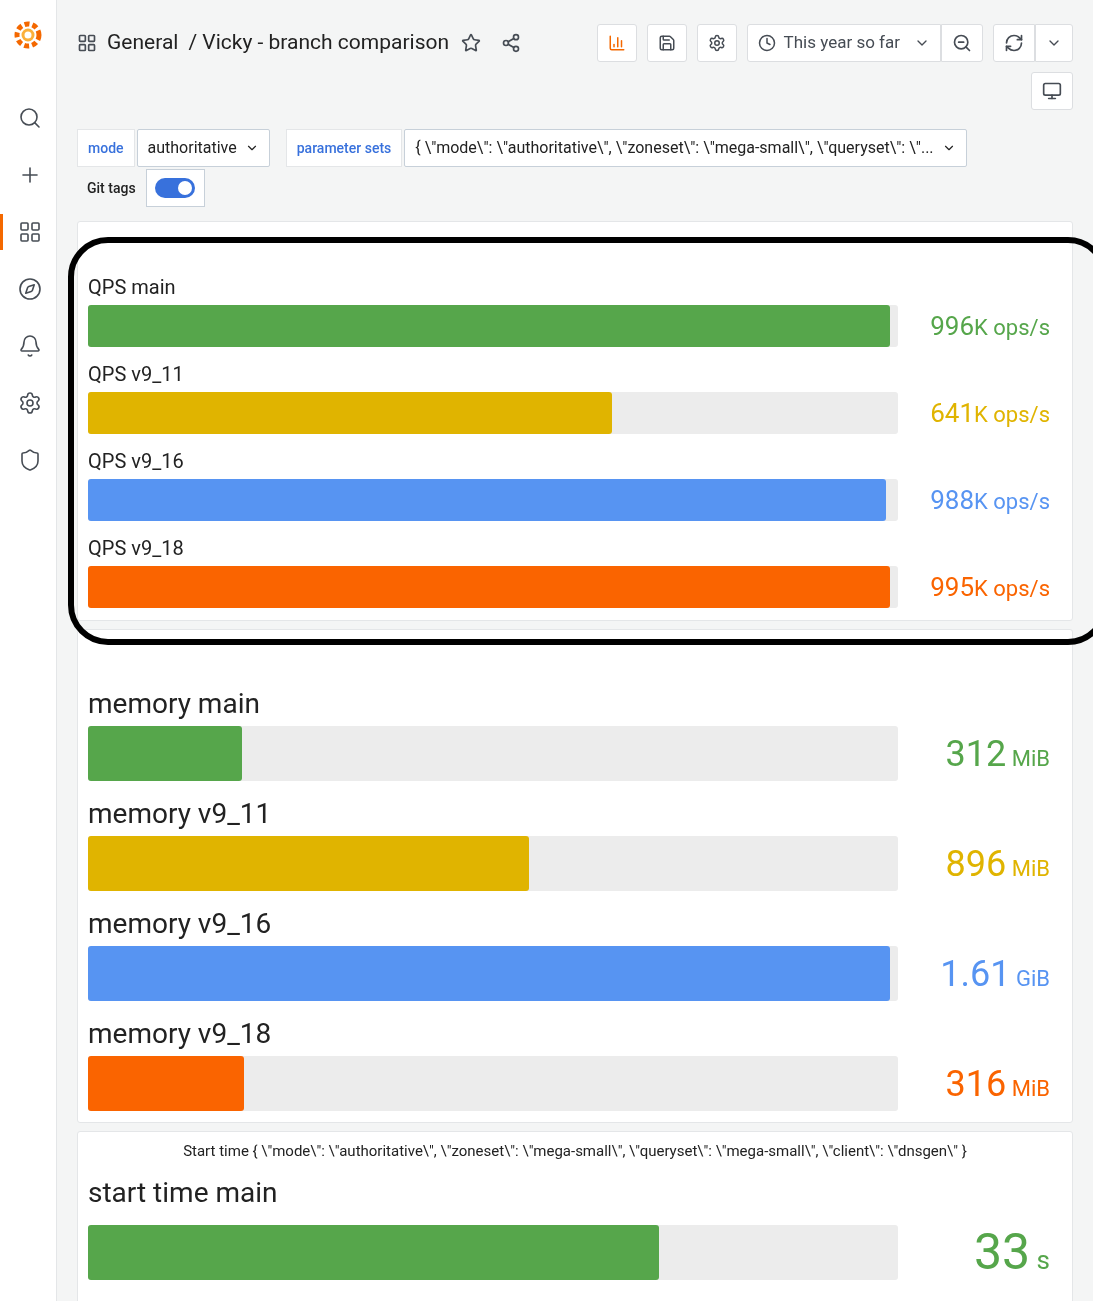  I want to click on bar-value: 988K ops/s, so click(990, 500).